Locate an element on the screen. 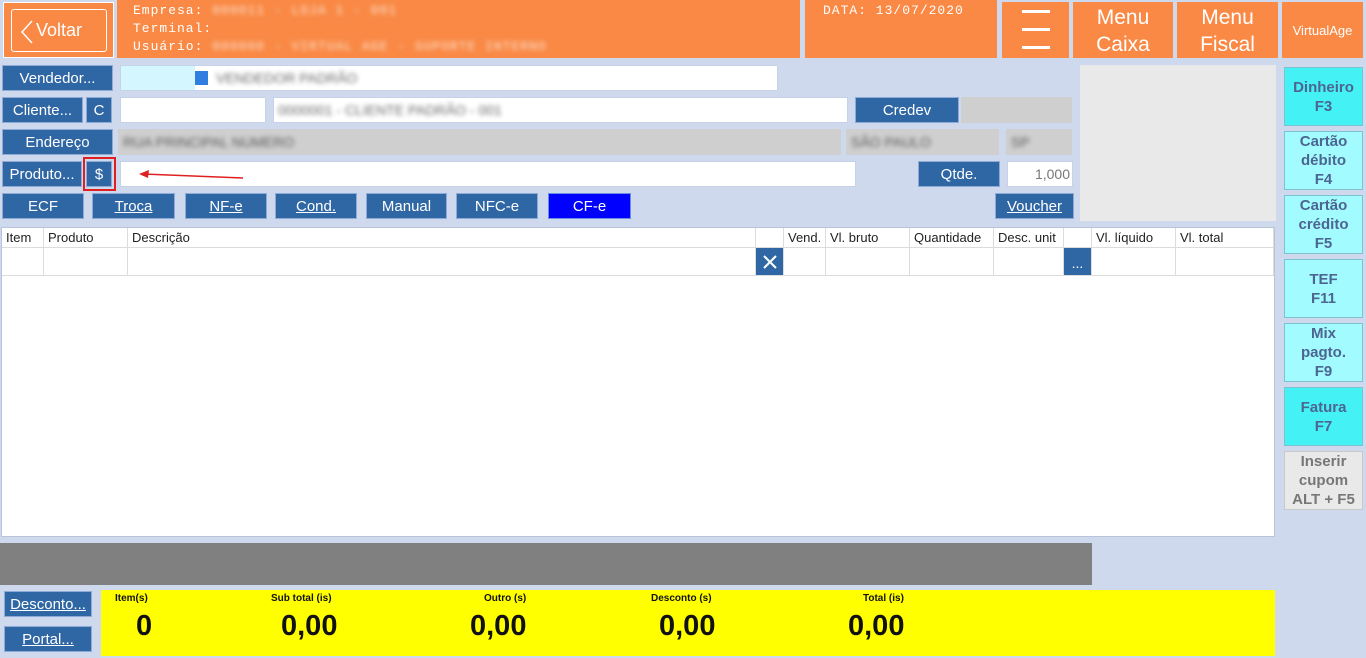 The width and height of the screenshot is (1366, 658). mode-cond: Cond. is located at coordinates (316, 206).